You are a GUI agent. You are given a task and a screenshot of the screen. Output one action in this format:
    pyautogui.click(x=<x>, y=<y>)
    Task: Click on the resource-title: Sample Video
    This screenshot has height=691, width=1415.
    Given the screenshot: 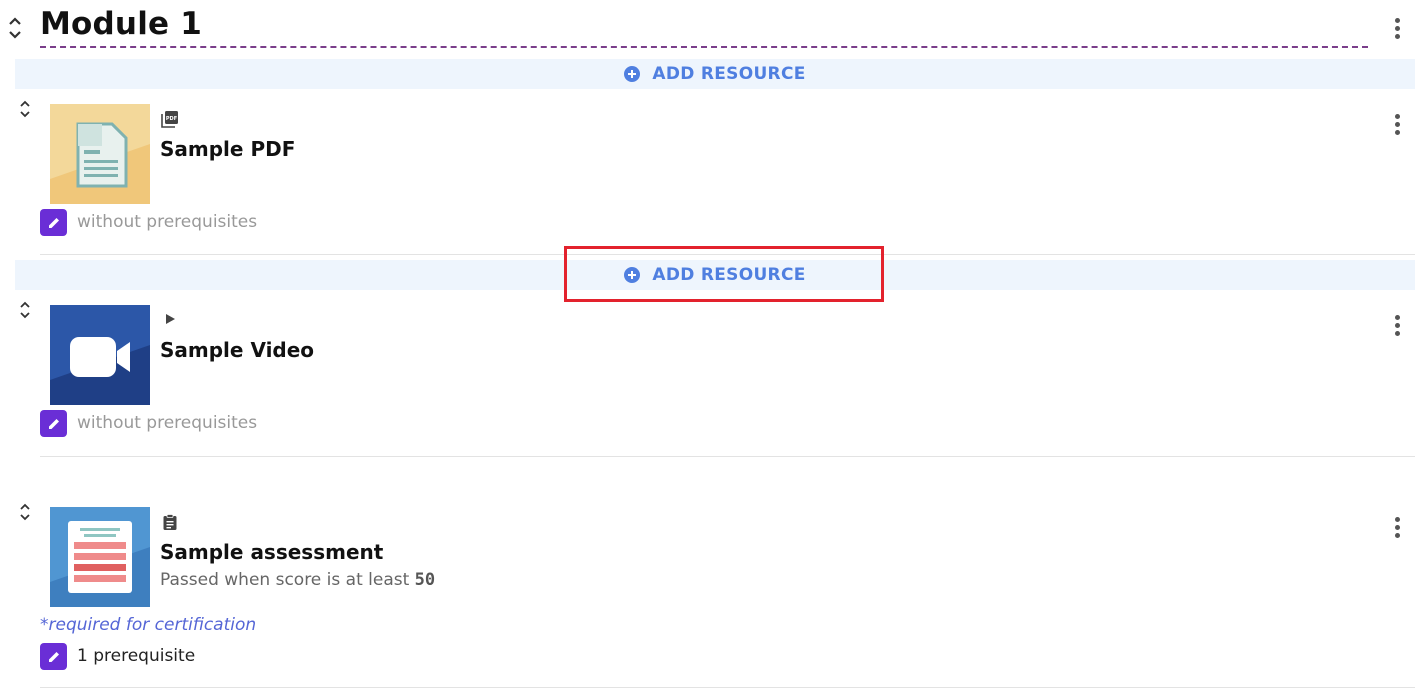 What is the action you would take?
    pyautogui.click(x=237, y=350)
    